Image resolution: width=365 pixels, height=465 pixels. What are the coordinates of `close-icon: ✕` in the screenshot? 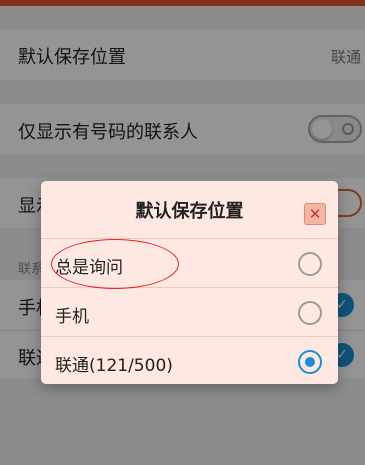 It's located at (315, 214).